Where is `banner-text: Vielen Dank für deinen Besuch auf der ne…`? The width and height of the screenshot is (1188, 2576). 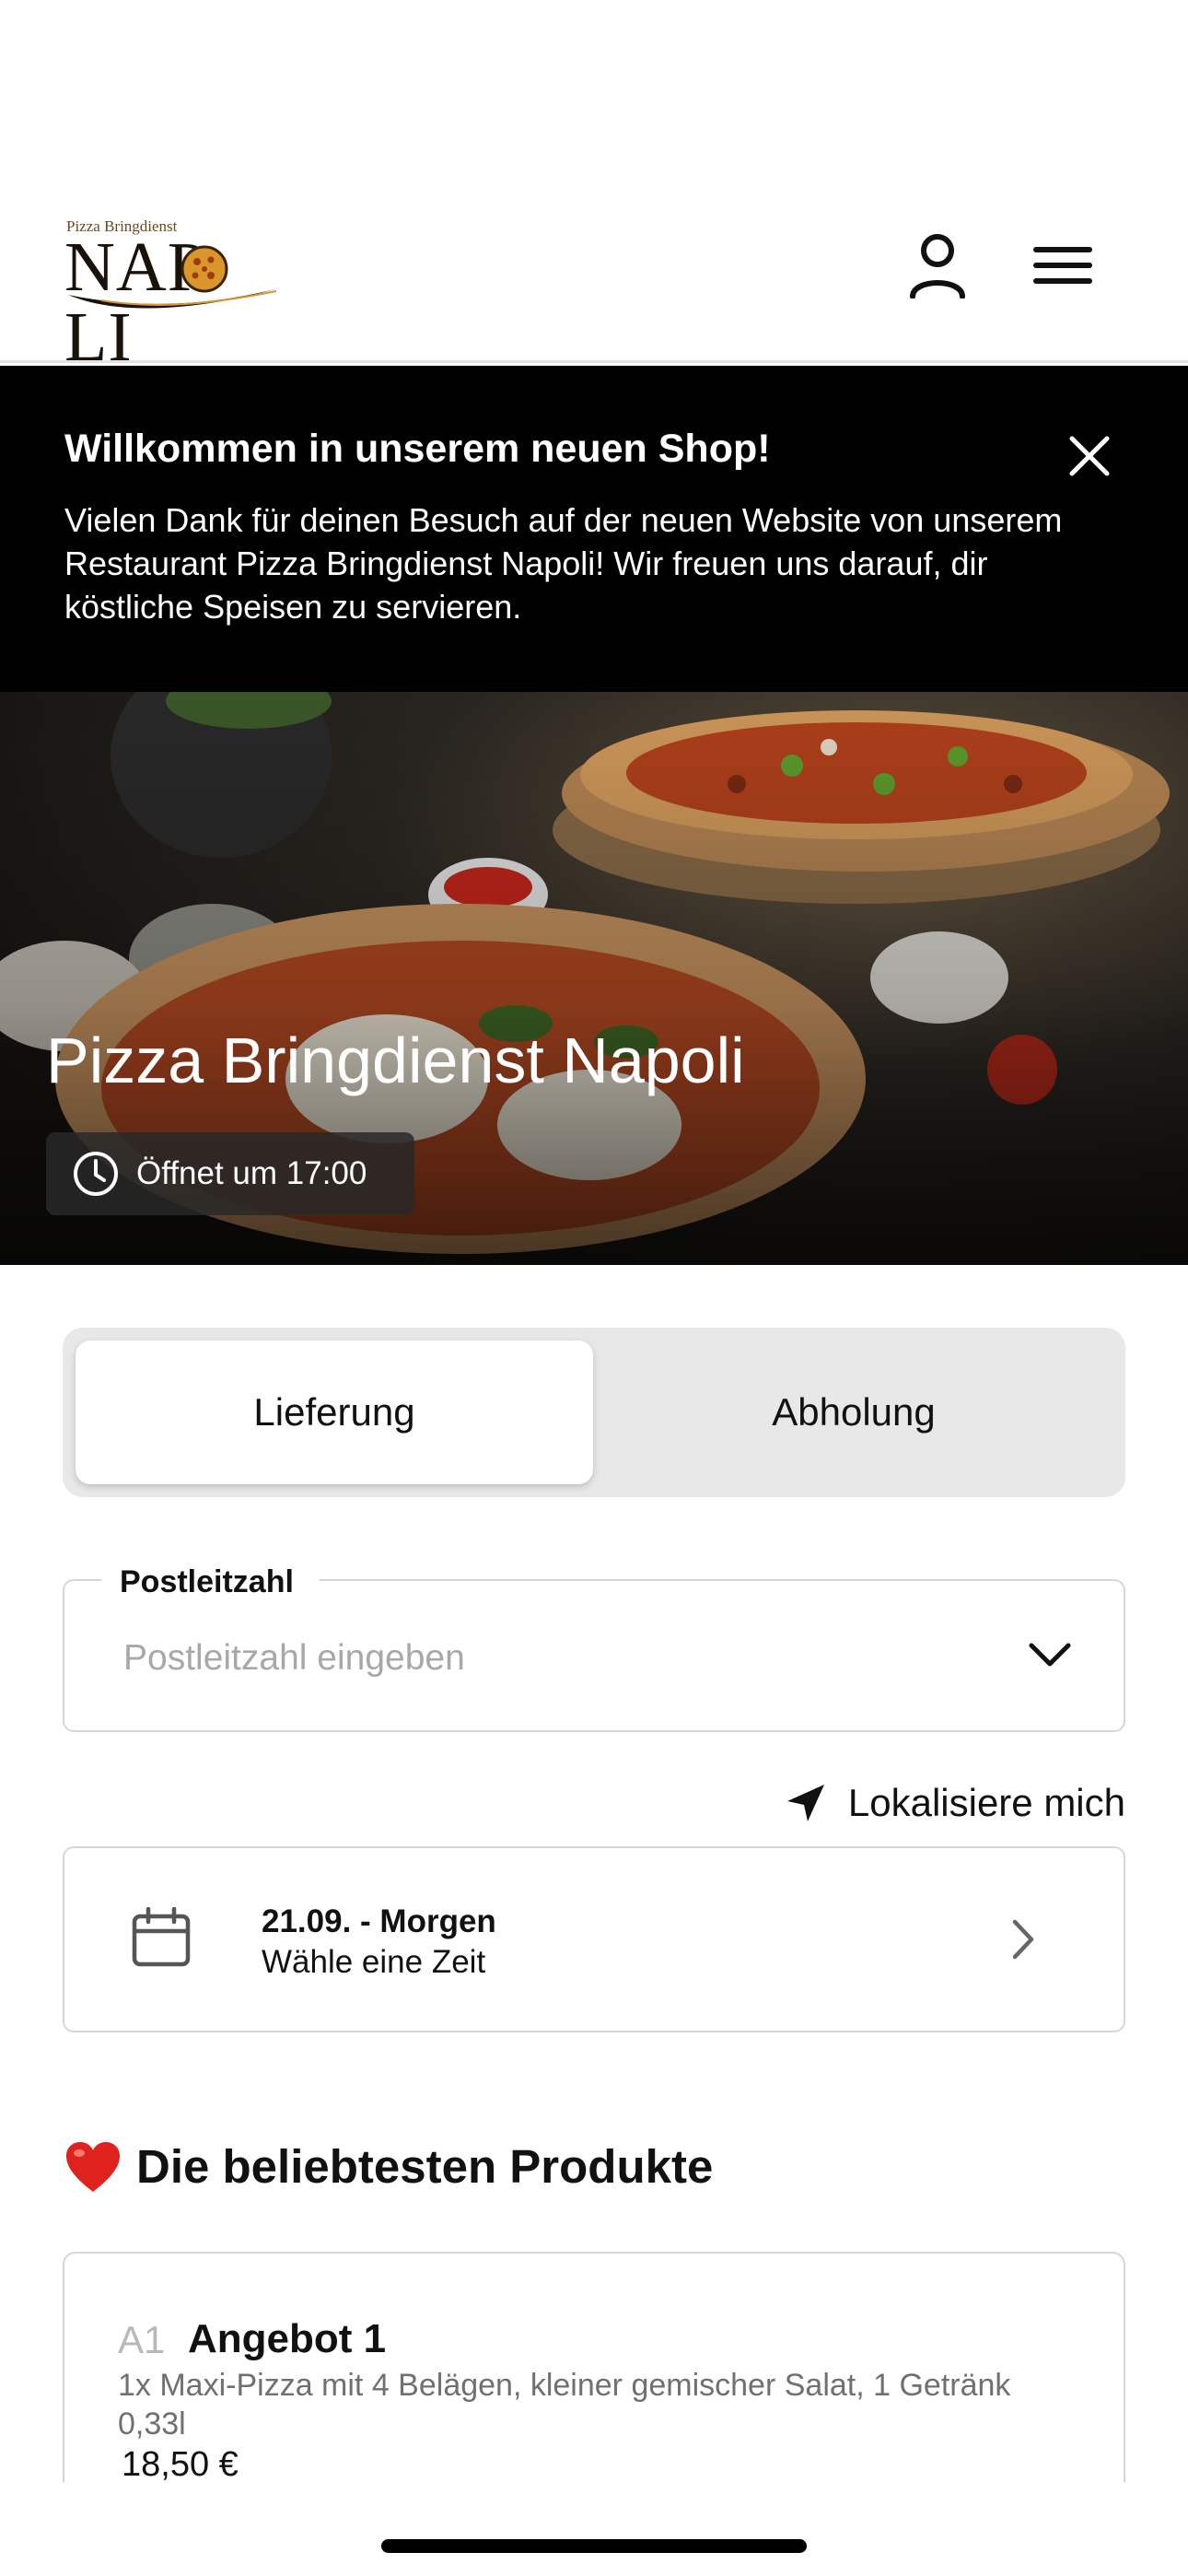 banner-text: Vielen Dank für deinen Besuch auf der ne… is located at coordinates (563, 563).